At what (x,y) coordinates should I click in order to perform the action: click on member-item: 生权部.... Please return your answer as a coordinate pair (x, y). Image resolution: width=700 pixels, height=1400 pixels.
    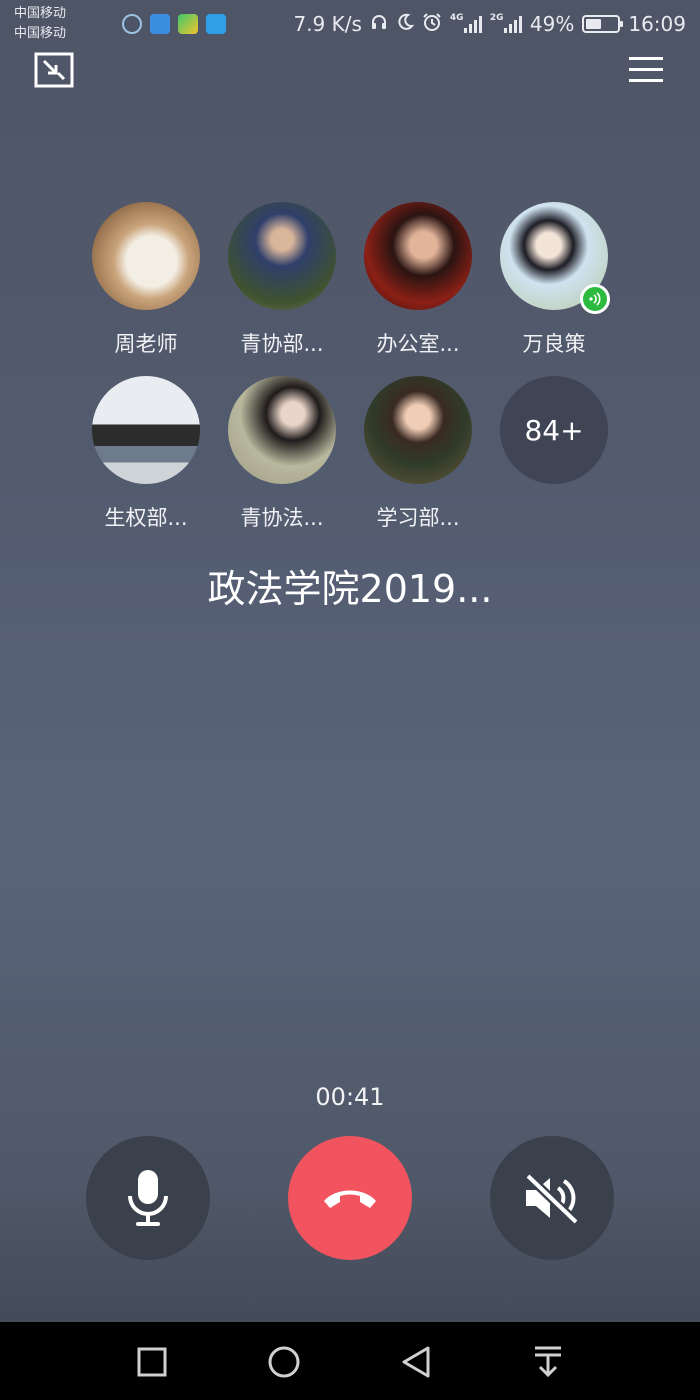
    Looking at the image, I should click on (146, 454).